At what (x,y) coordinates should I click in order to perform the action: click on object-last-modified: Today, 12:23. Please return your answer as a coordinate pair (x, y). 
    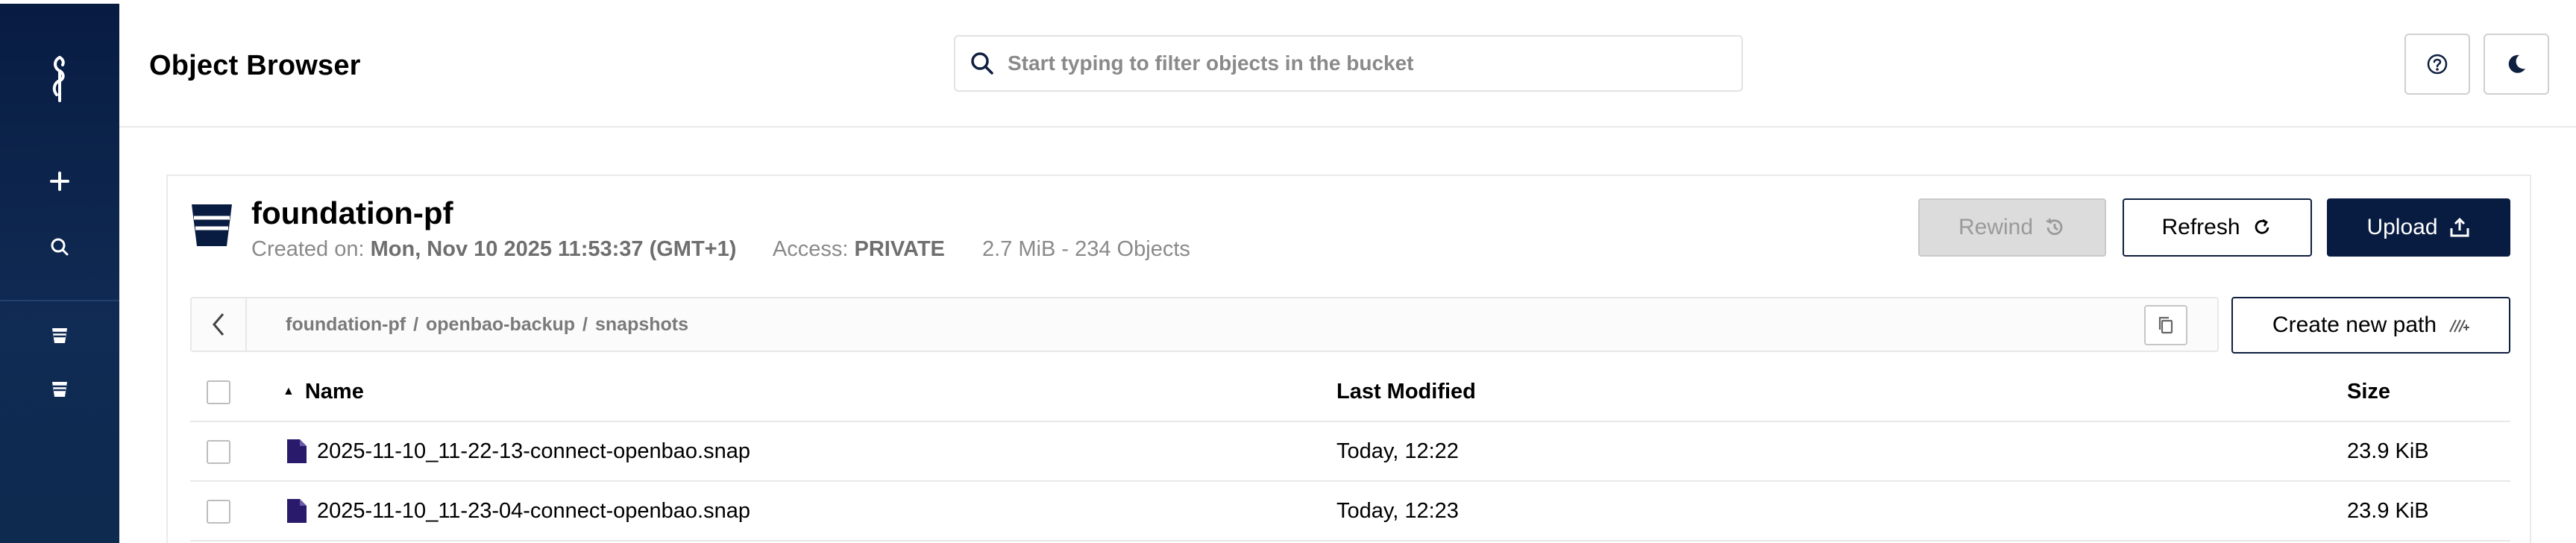
    Looking at the image, I should click on (1397, 510).